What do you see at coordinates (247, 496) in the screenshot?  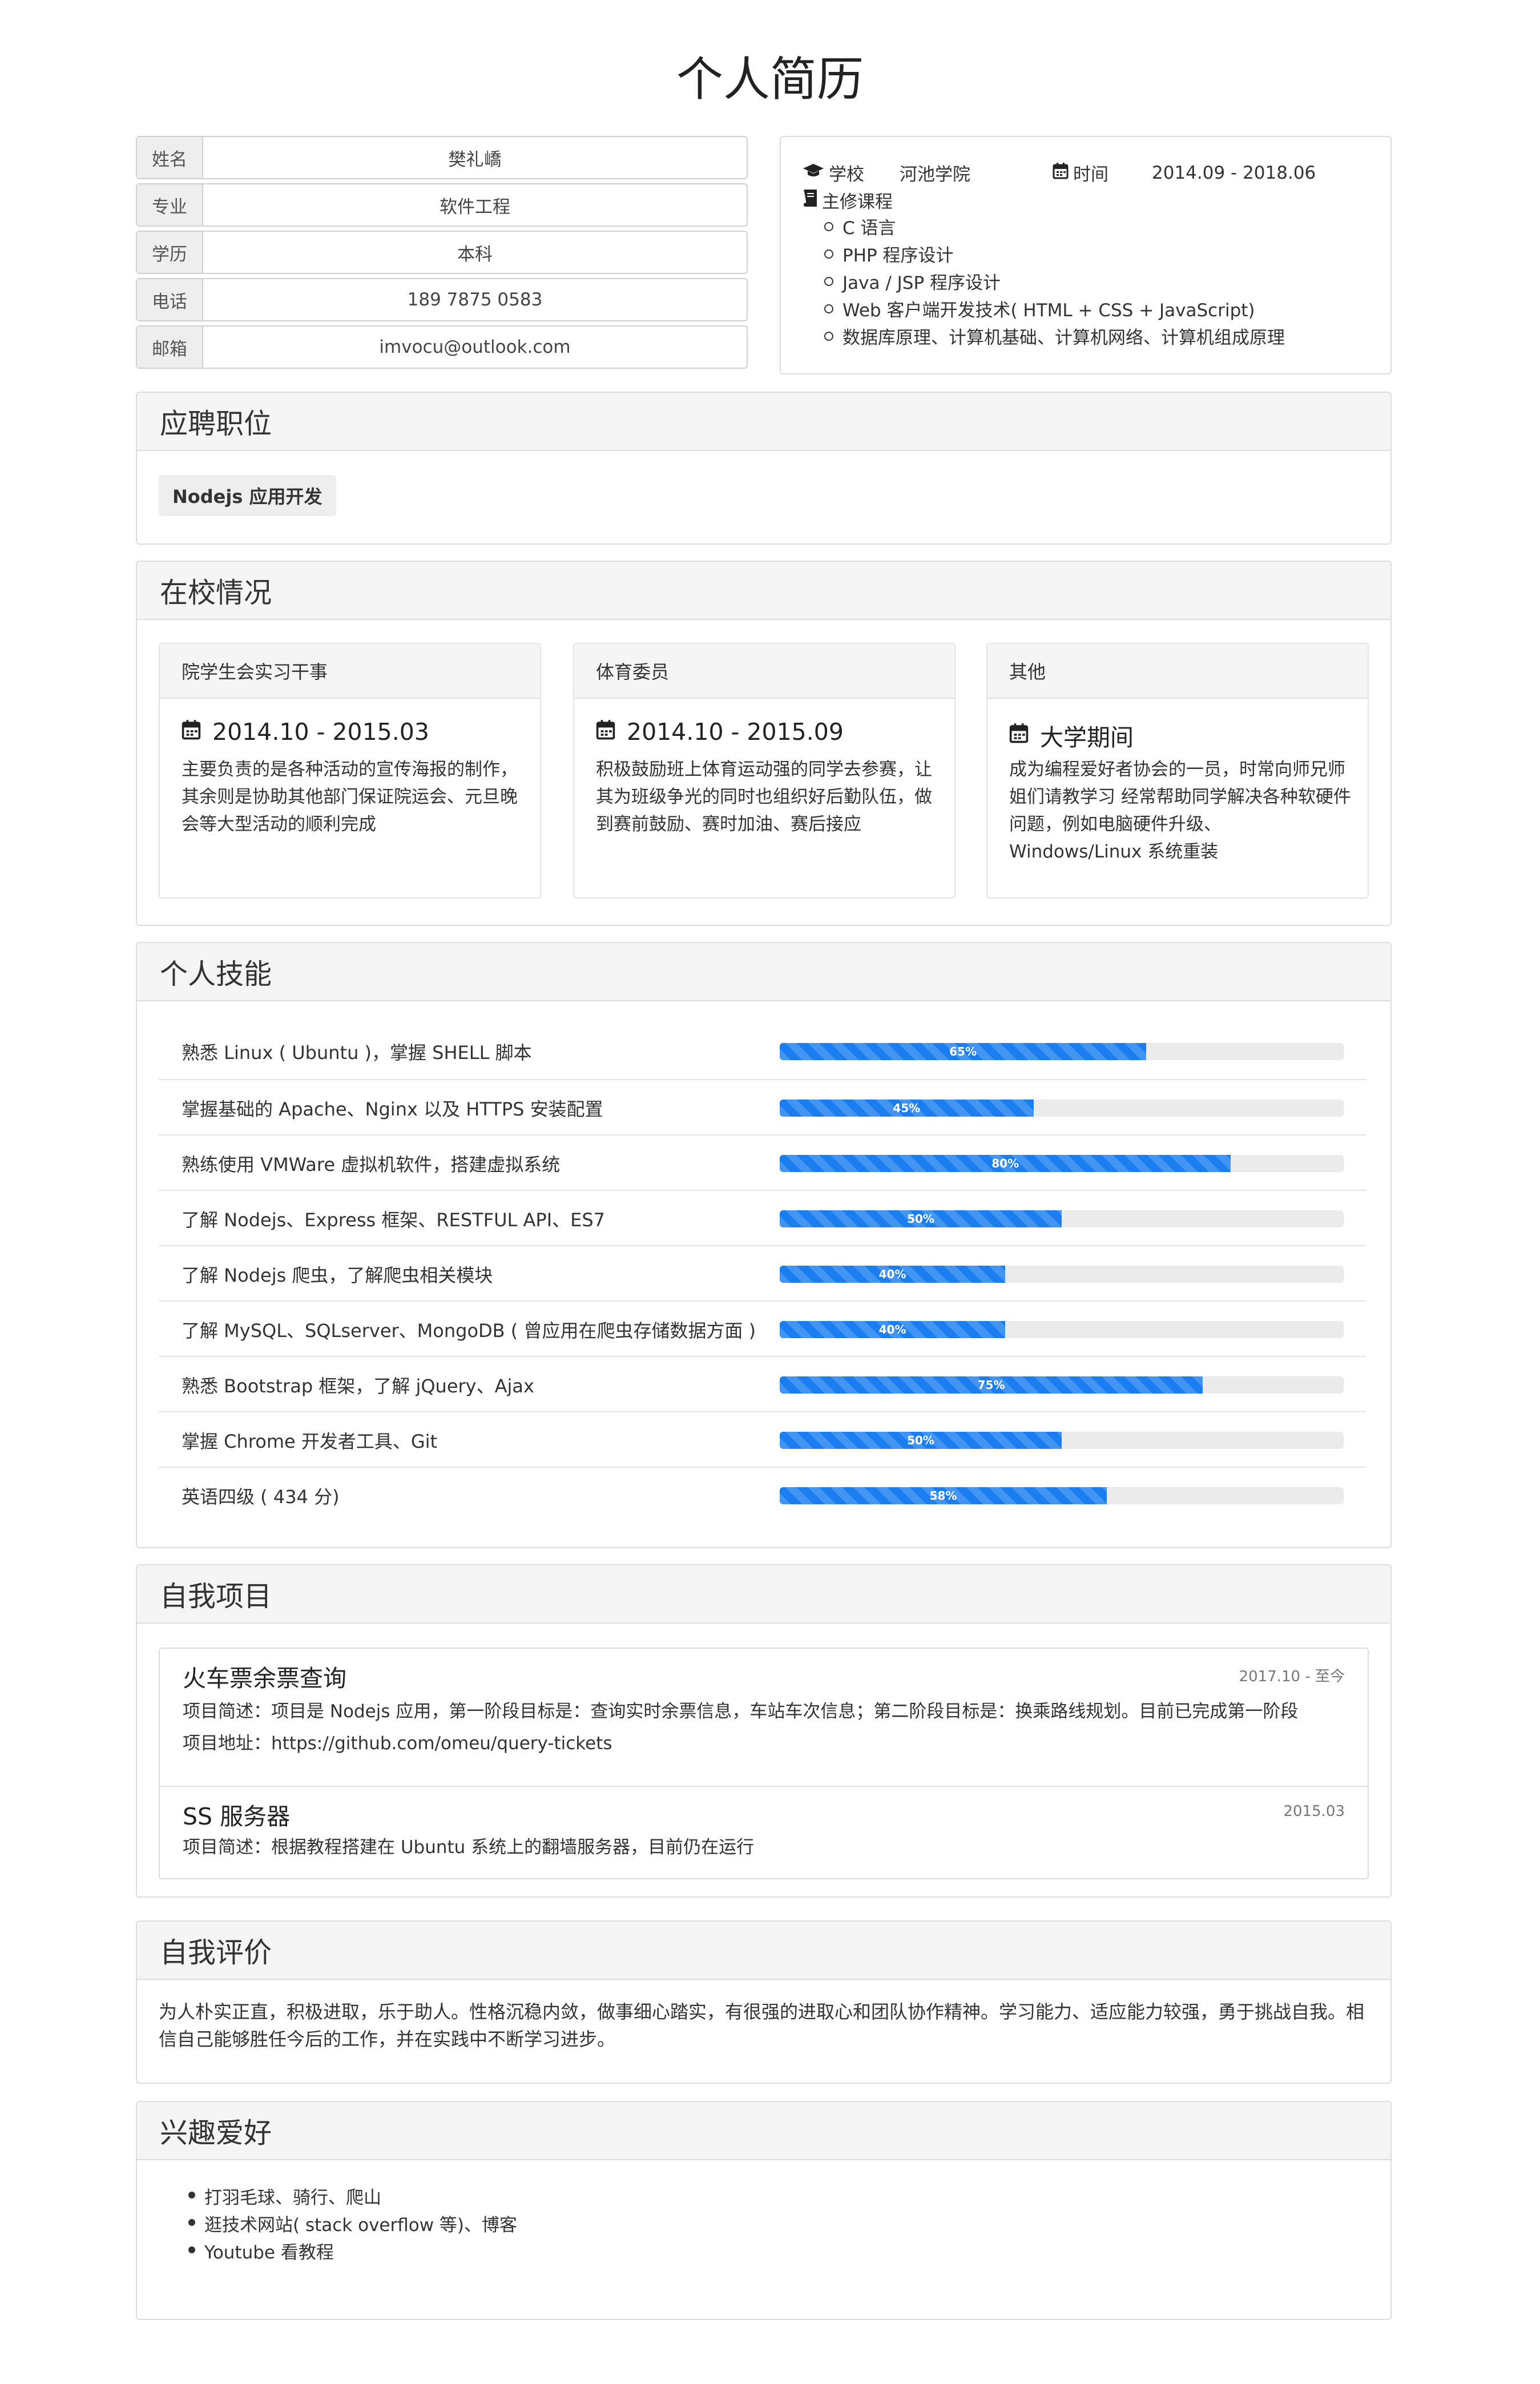 I see `position-tag: Nodejs 应用开发` at bounding box center [247, 496].